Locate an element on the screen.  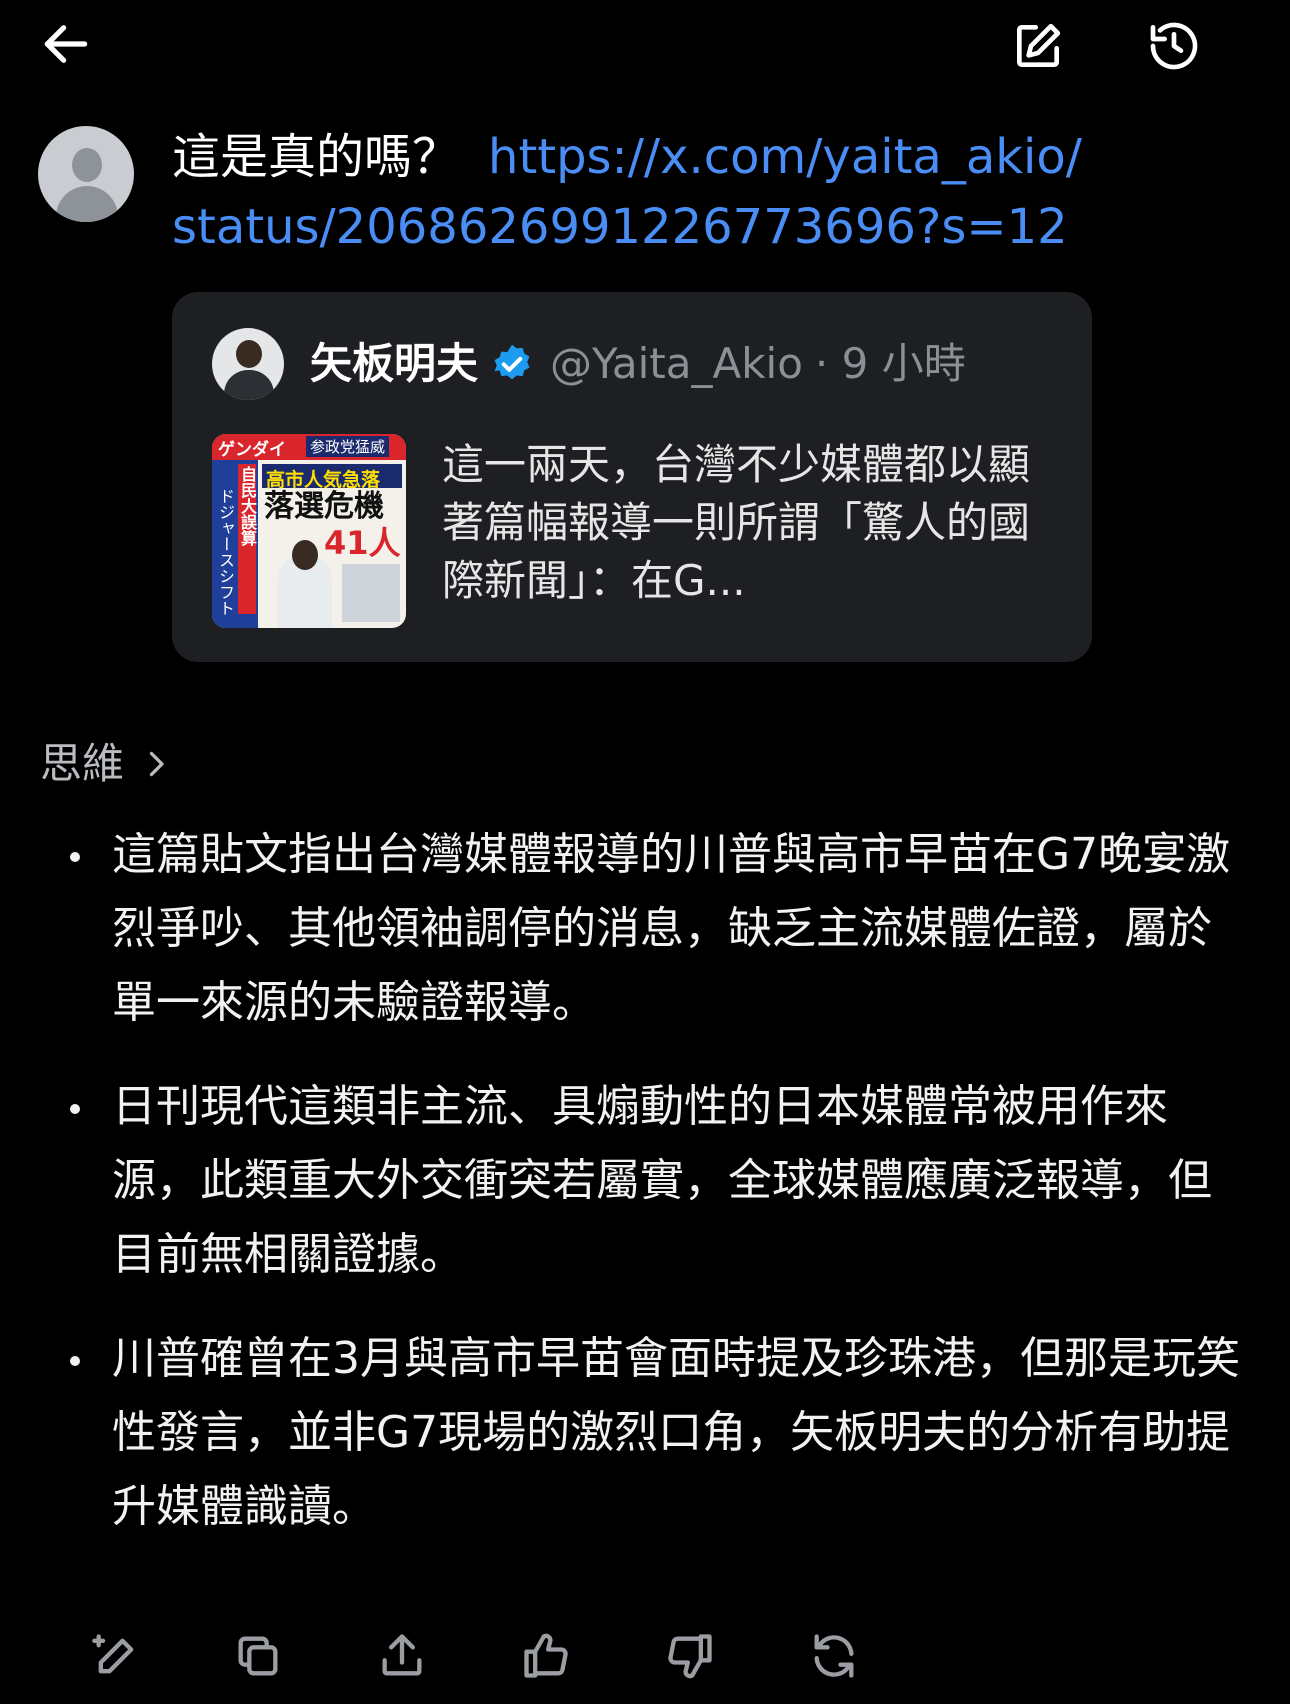
thumb-headline-1: 参政党猛威 is located at coordinates (348, 446).